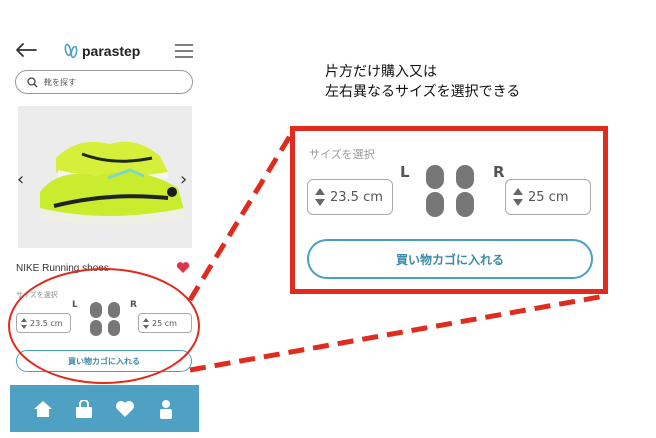 The height and width of the screenshot is (438, 656). What do you see at coordinates (104, 408) in the screenshot?
I see `bottom-tab-bar` at bounding box center [104, 408].